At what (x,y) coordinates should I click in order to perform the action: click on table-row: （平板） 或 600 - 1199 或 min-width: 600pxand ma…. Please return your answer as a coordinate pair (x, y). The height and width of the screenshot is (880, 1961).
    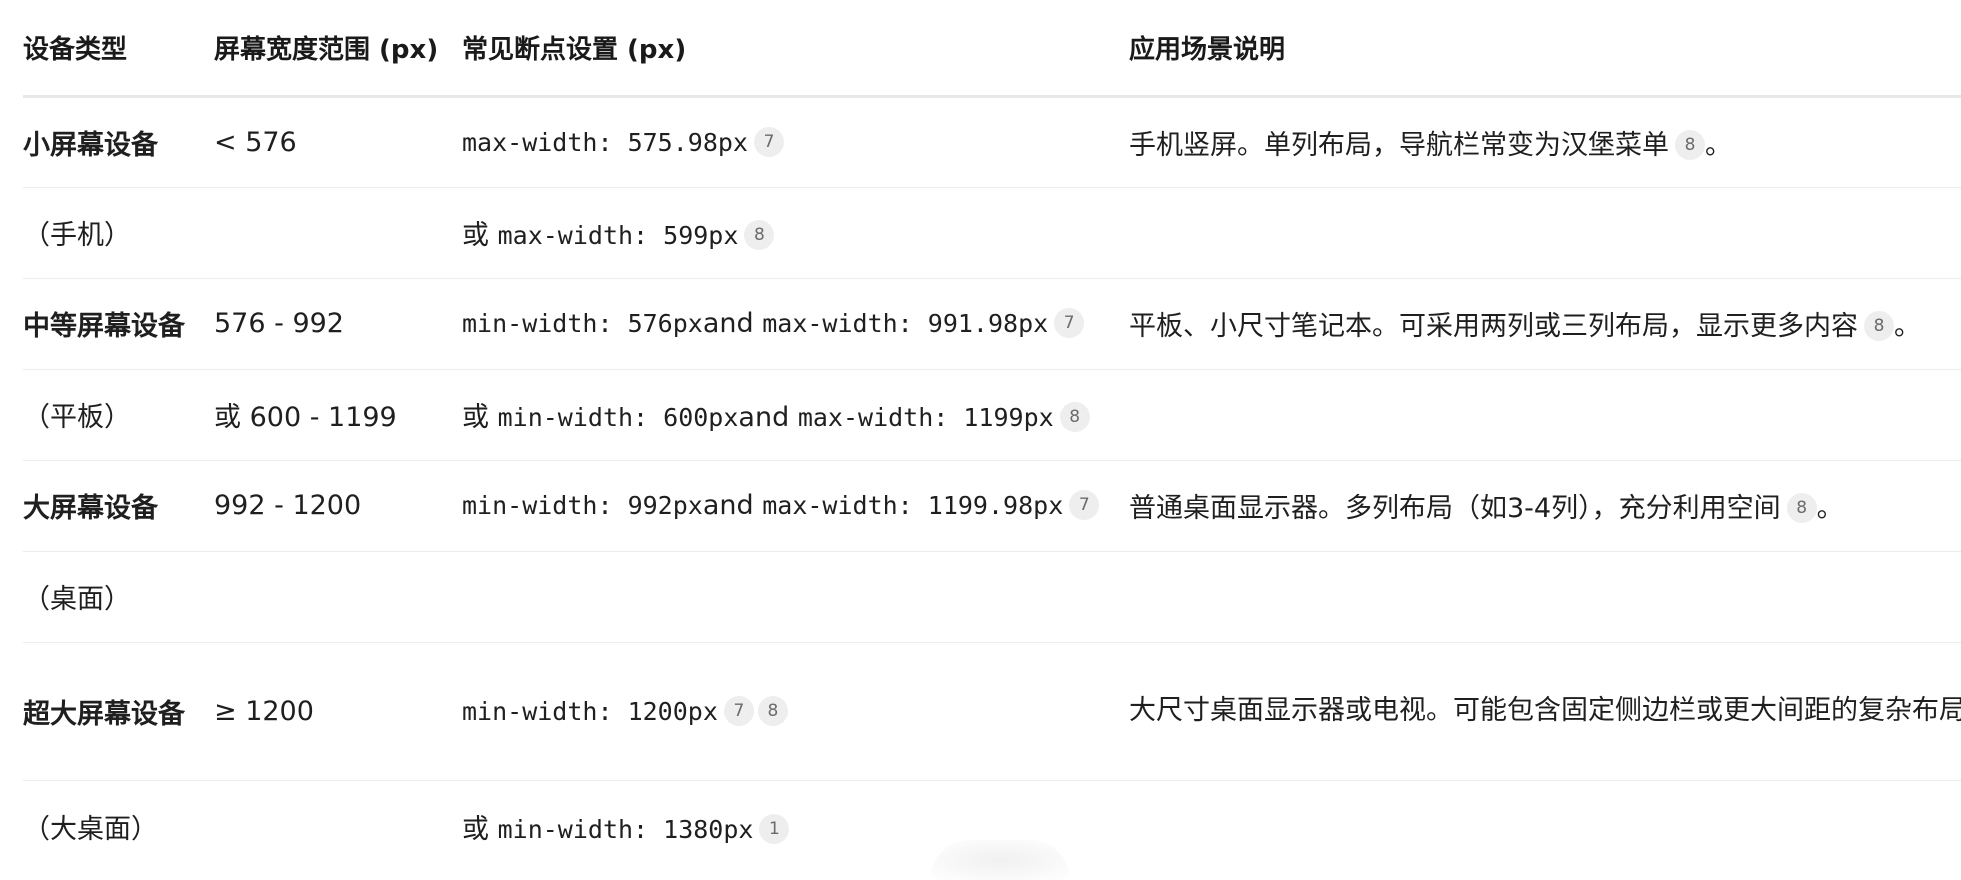
    Looking at the image, I should click on (992, 414).